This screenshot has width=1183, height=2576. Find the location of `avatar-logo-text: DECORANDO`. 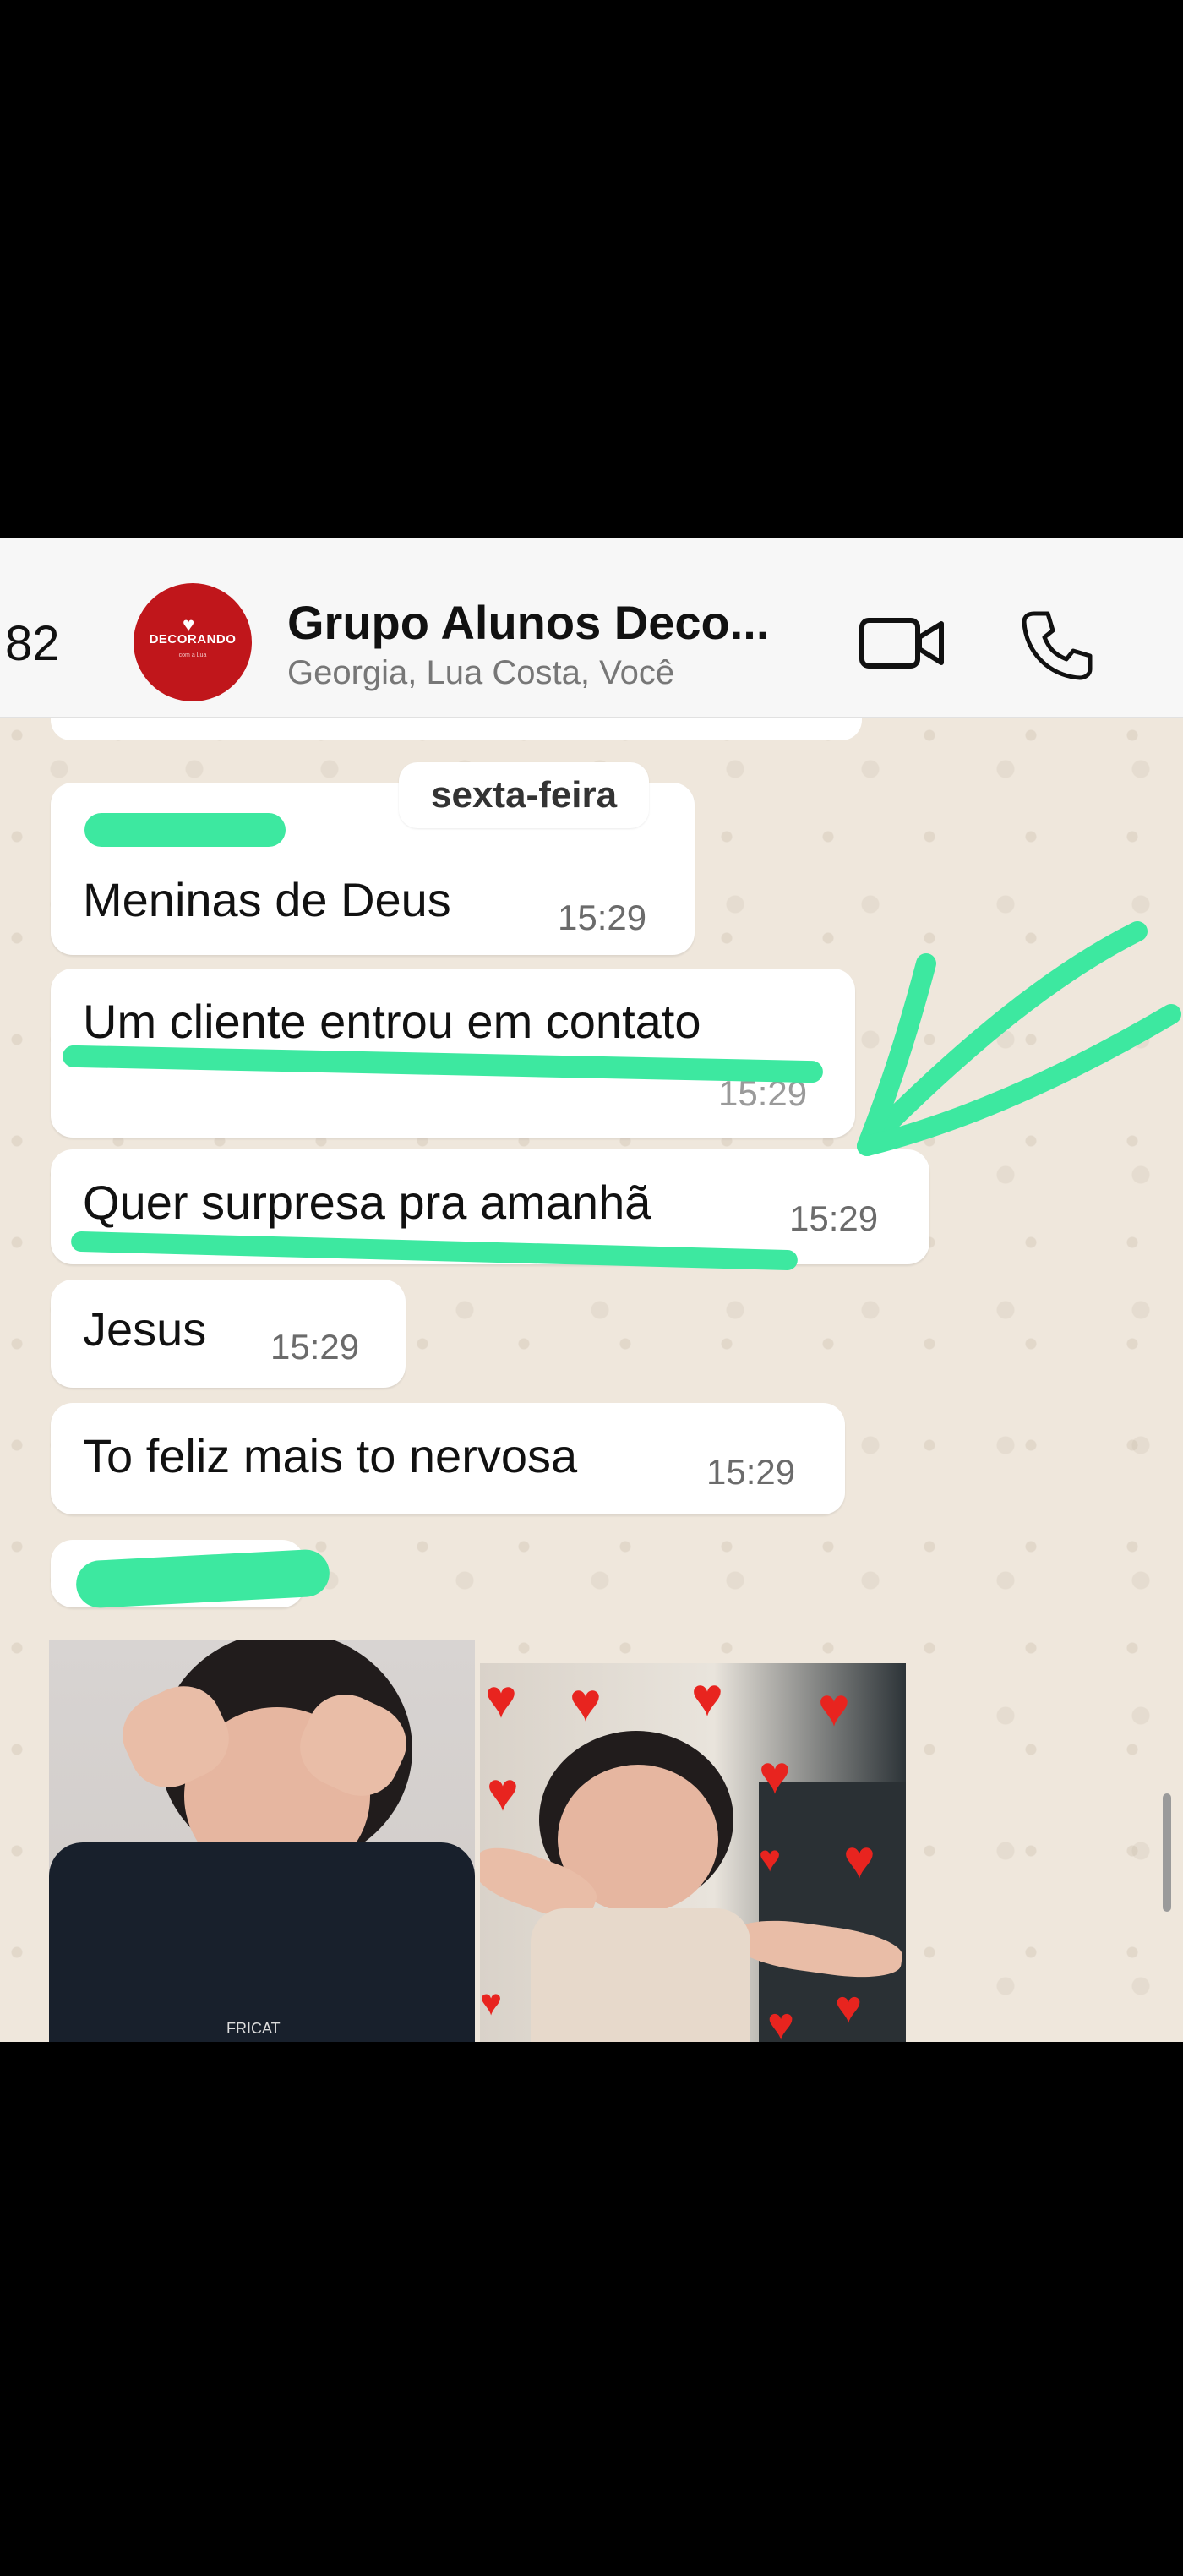

avatar-logo-text: DECORANDO is located at coordinates (193, 639).